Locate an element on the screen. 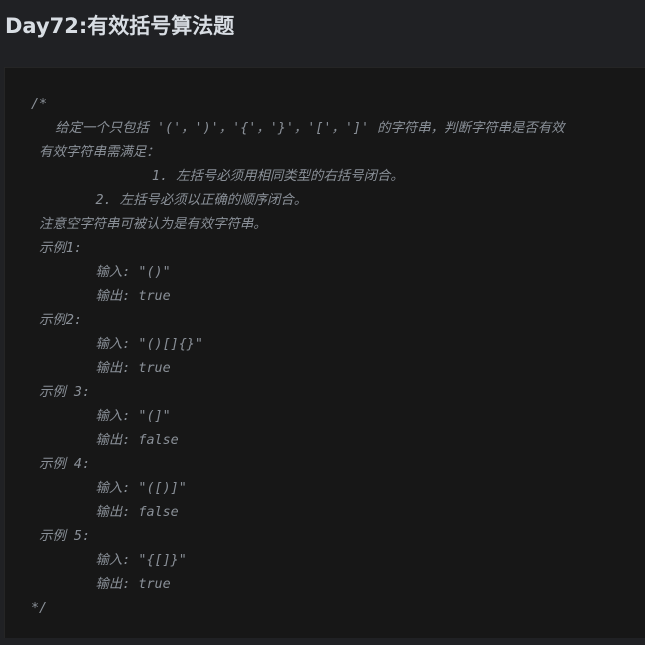 Image resolution: width=645 pixels, height=645 pixels. code-line: 示例2: is located at coordinates (56, 320).